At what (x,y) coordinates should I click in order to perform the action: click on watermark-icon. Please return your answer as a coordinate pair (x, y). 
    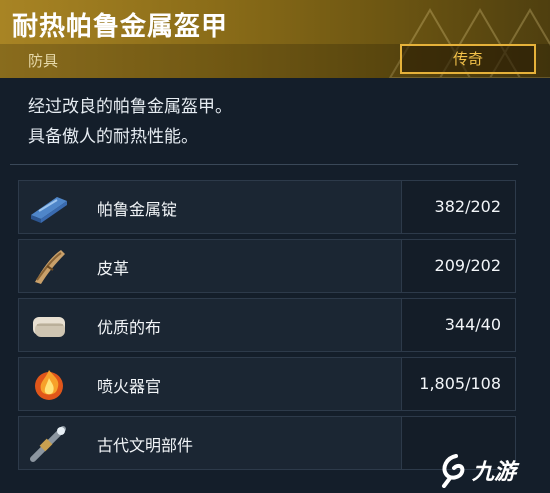
    Looking at the image, I should click on (453, 471).